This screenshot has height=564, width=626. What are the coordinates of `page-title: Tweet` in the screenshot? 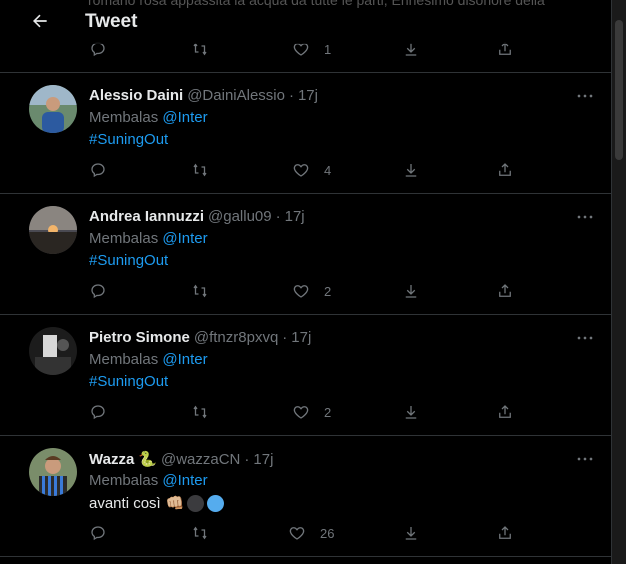 It's located at (111, 21).